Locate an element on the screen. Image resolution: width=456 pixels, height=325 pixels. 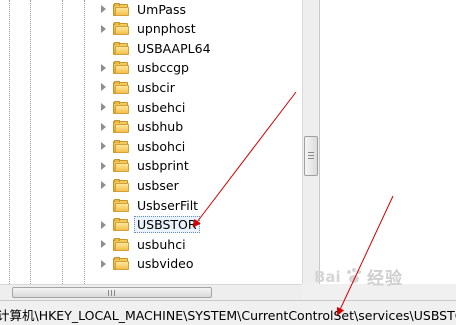
tree-item: usbcir is located at coordinates (138, 87).